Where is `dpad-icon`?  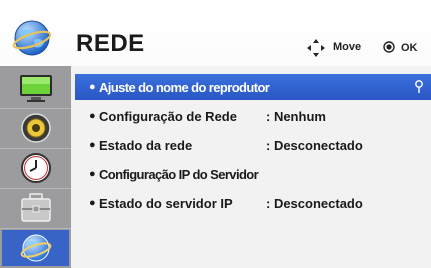 dpad-icon is located at coordinates (316, 48).